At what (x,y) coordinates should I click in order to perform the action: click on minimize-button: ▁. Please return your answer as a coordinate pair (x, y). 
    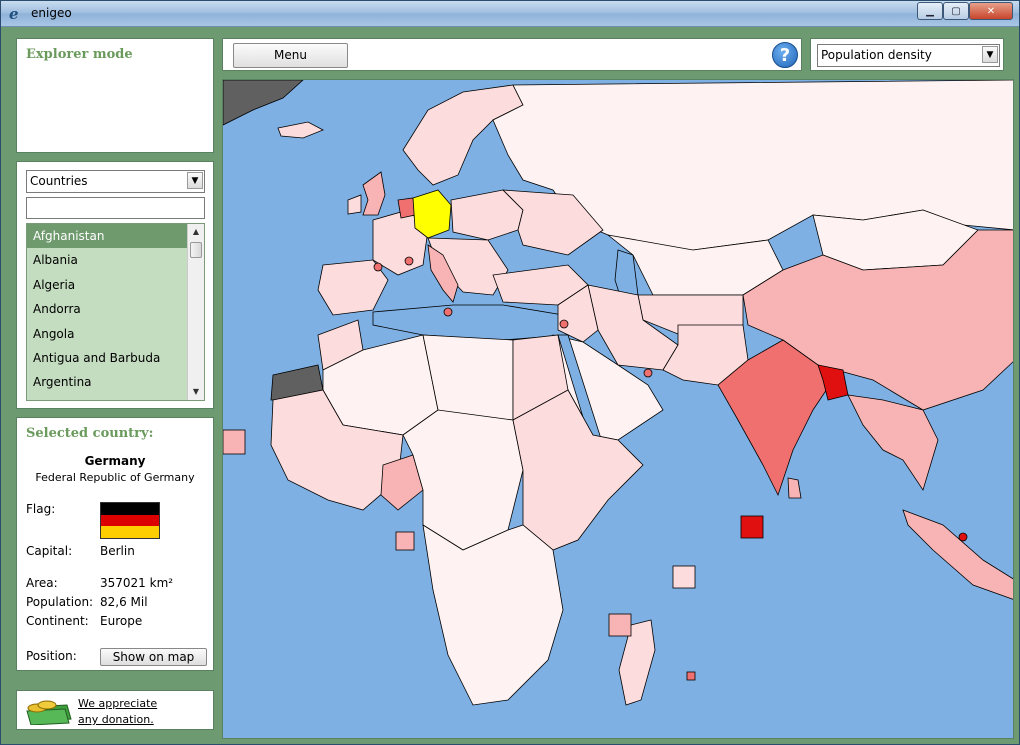
    Looking at the image, I should click on (930, 11).